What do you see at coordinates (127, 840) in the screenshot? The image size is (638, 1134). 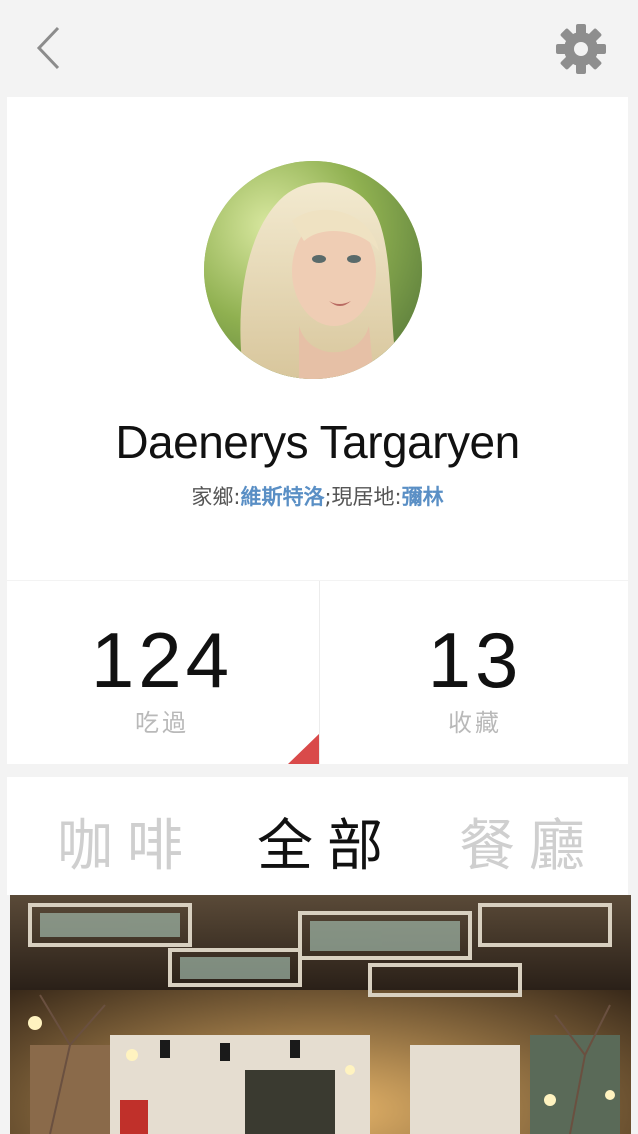 I see `tab-coffee: 咖啡` at bounding box center [127, 840].